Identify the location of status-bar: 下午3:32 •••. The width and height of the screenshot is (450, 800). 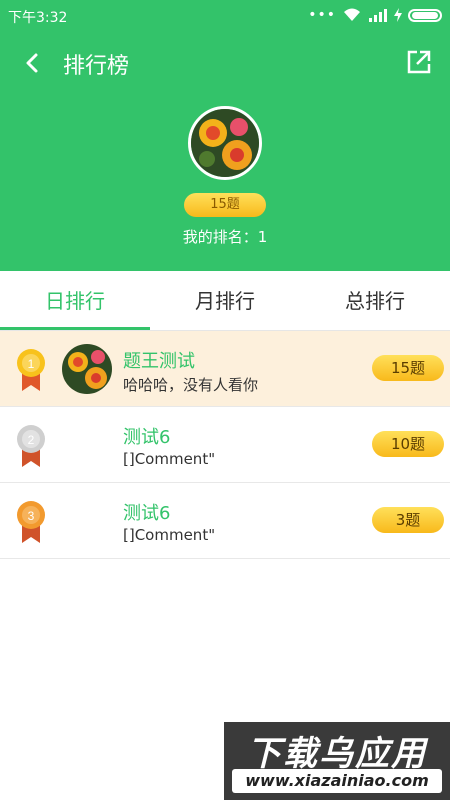
(225, 16).